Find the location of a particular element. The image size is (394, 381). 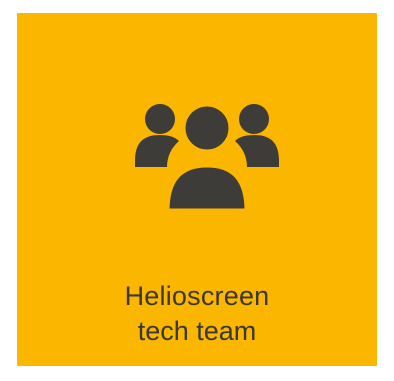

tile-title: Helioscreen is located at coordinates (197, 296).